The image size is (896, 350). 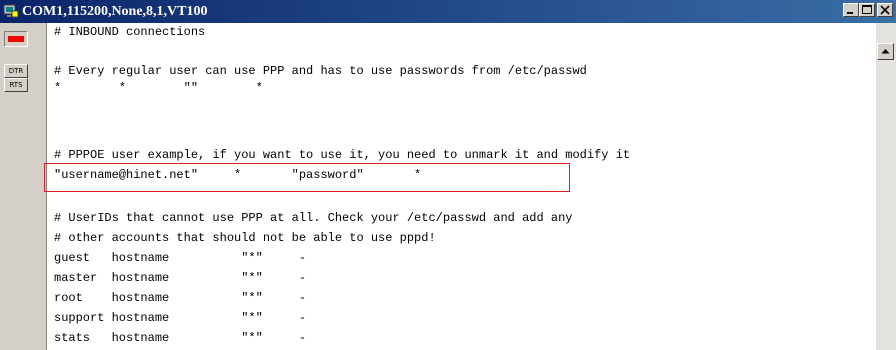 I want to click on status-led-box, so click(x=16, y=39).